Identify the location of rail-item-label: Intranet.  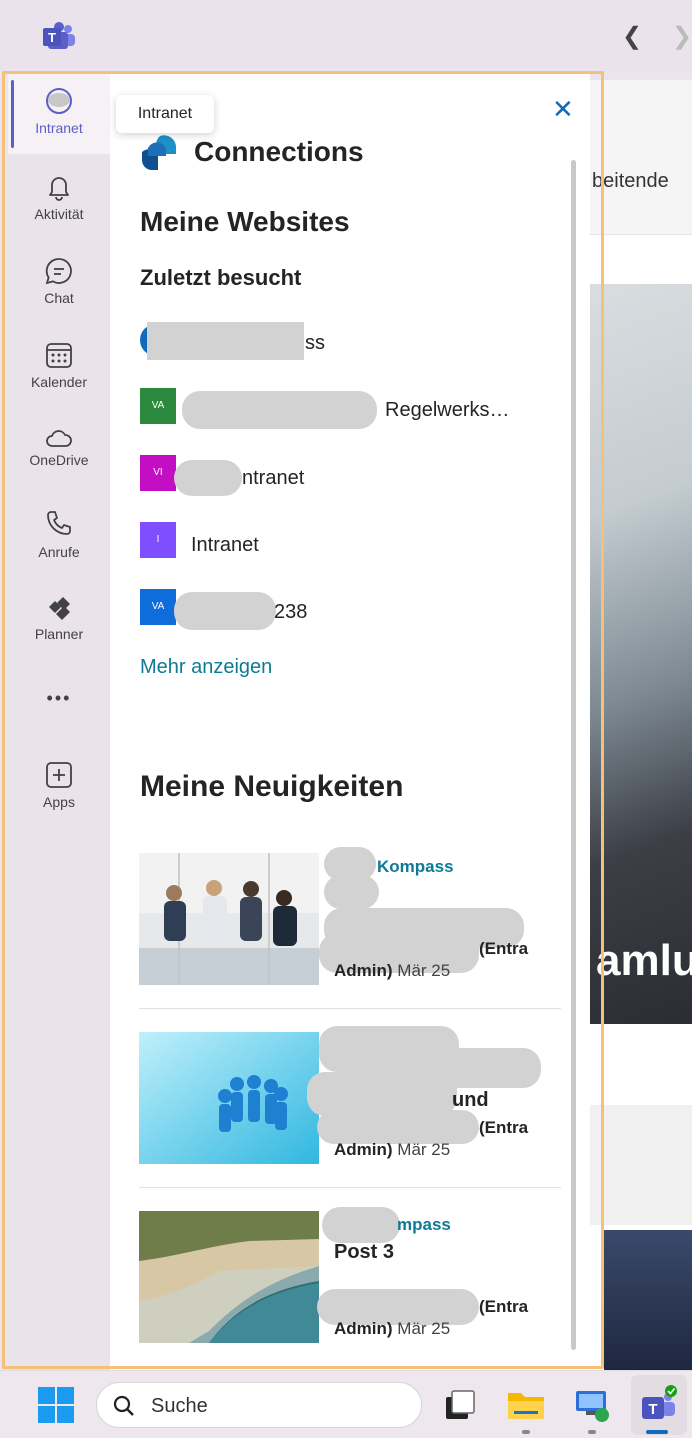
(59, 128).